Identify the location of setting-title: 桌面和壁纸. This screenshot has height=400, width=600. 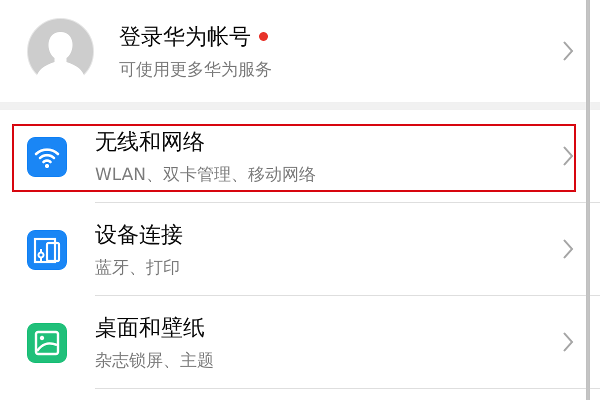
(150, 328).